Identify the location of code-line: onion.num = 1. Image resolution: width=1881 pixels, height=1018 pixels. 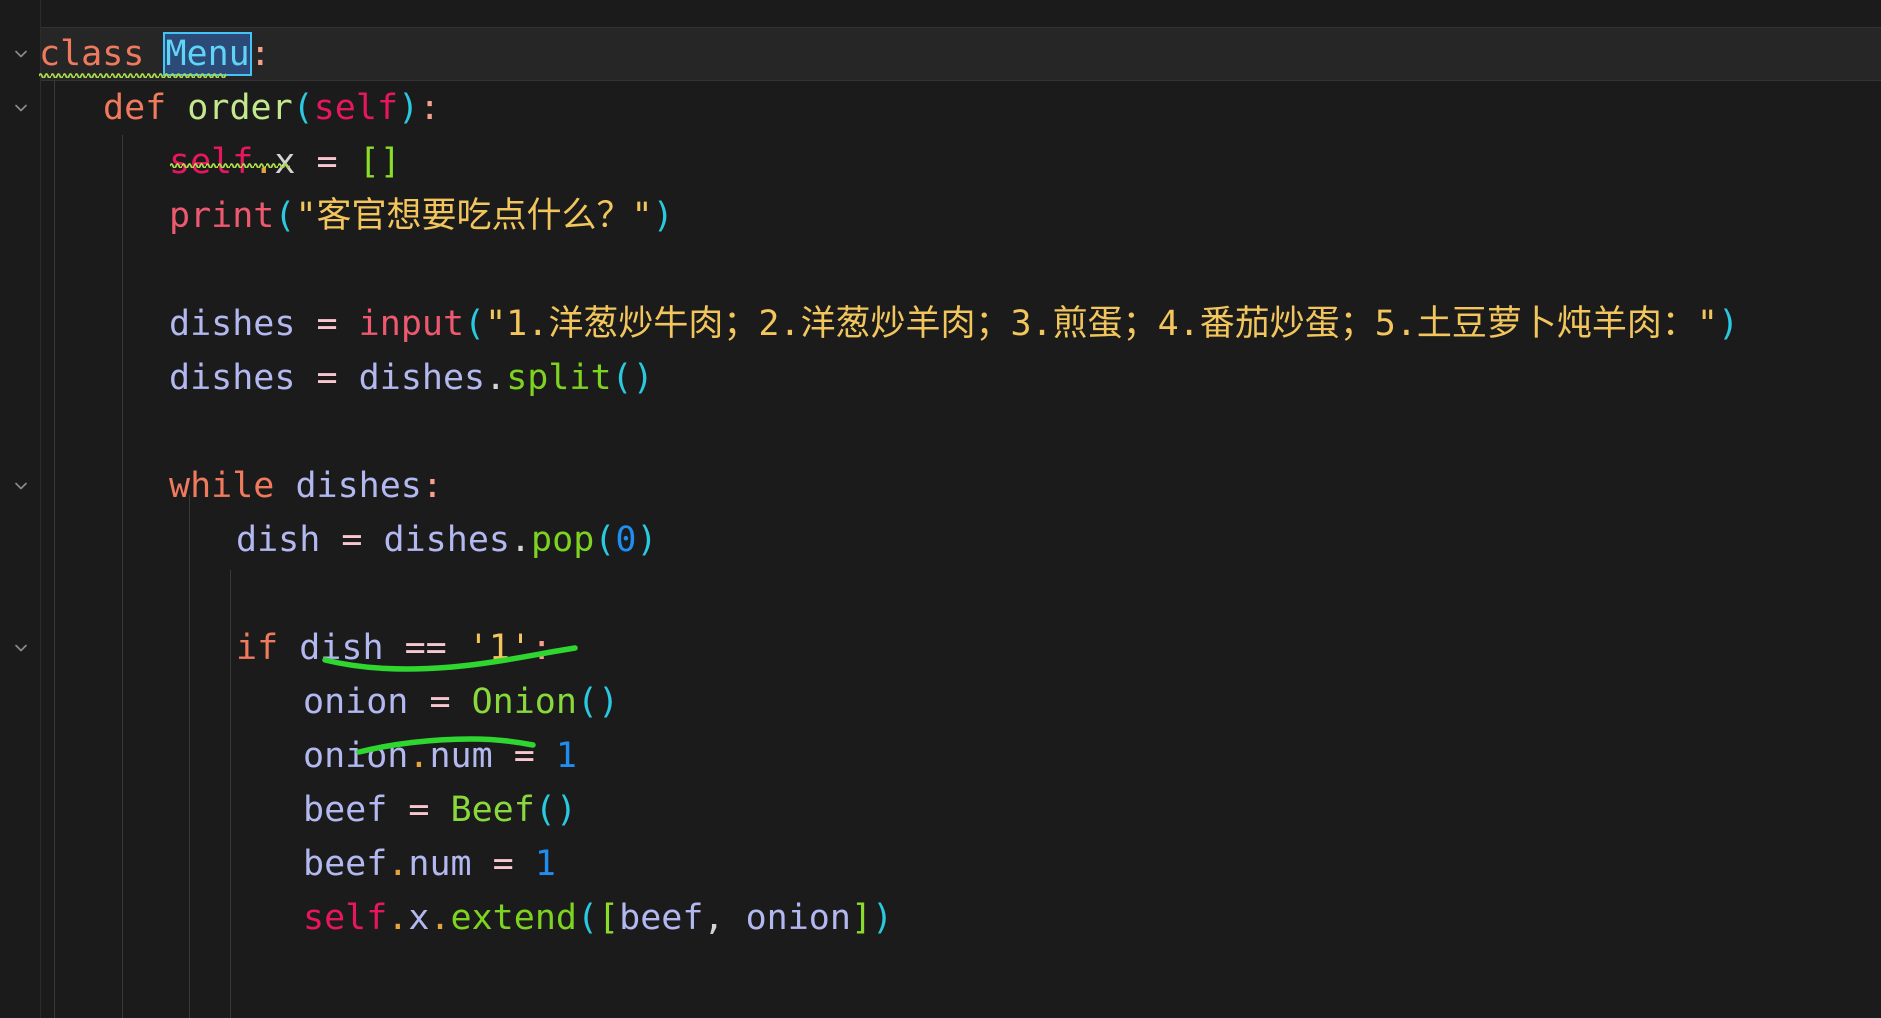
(440, 756).